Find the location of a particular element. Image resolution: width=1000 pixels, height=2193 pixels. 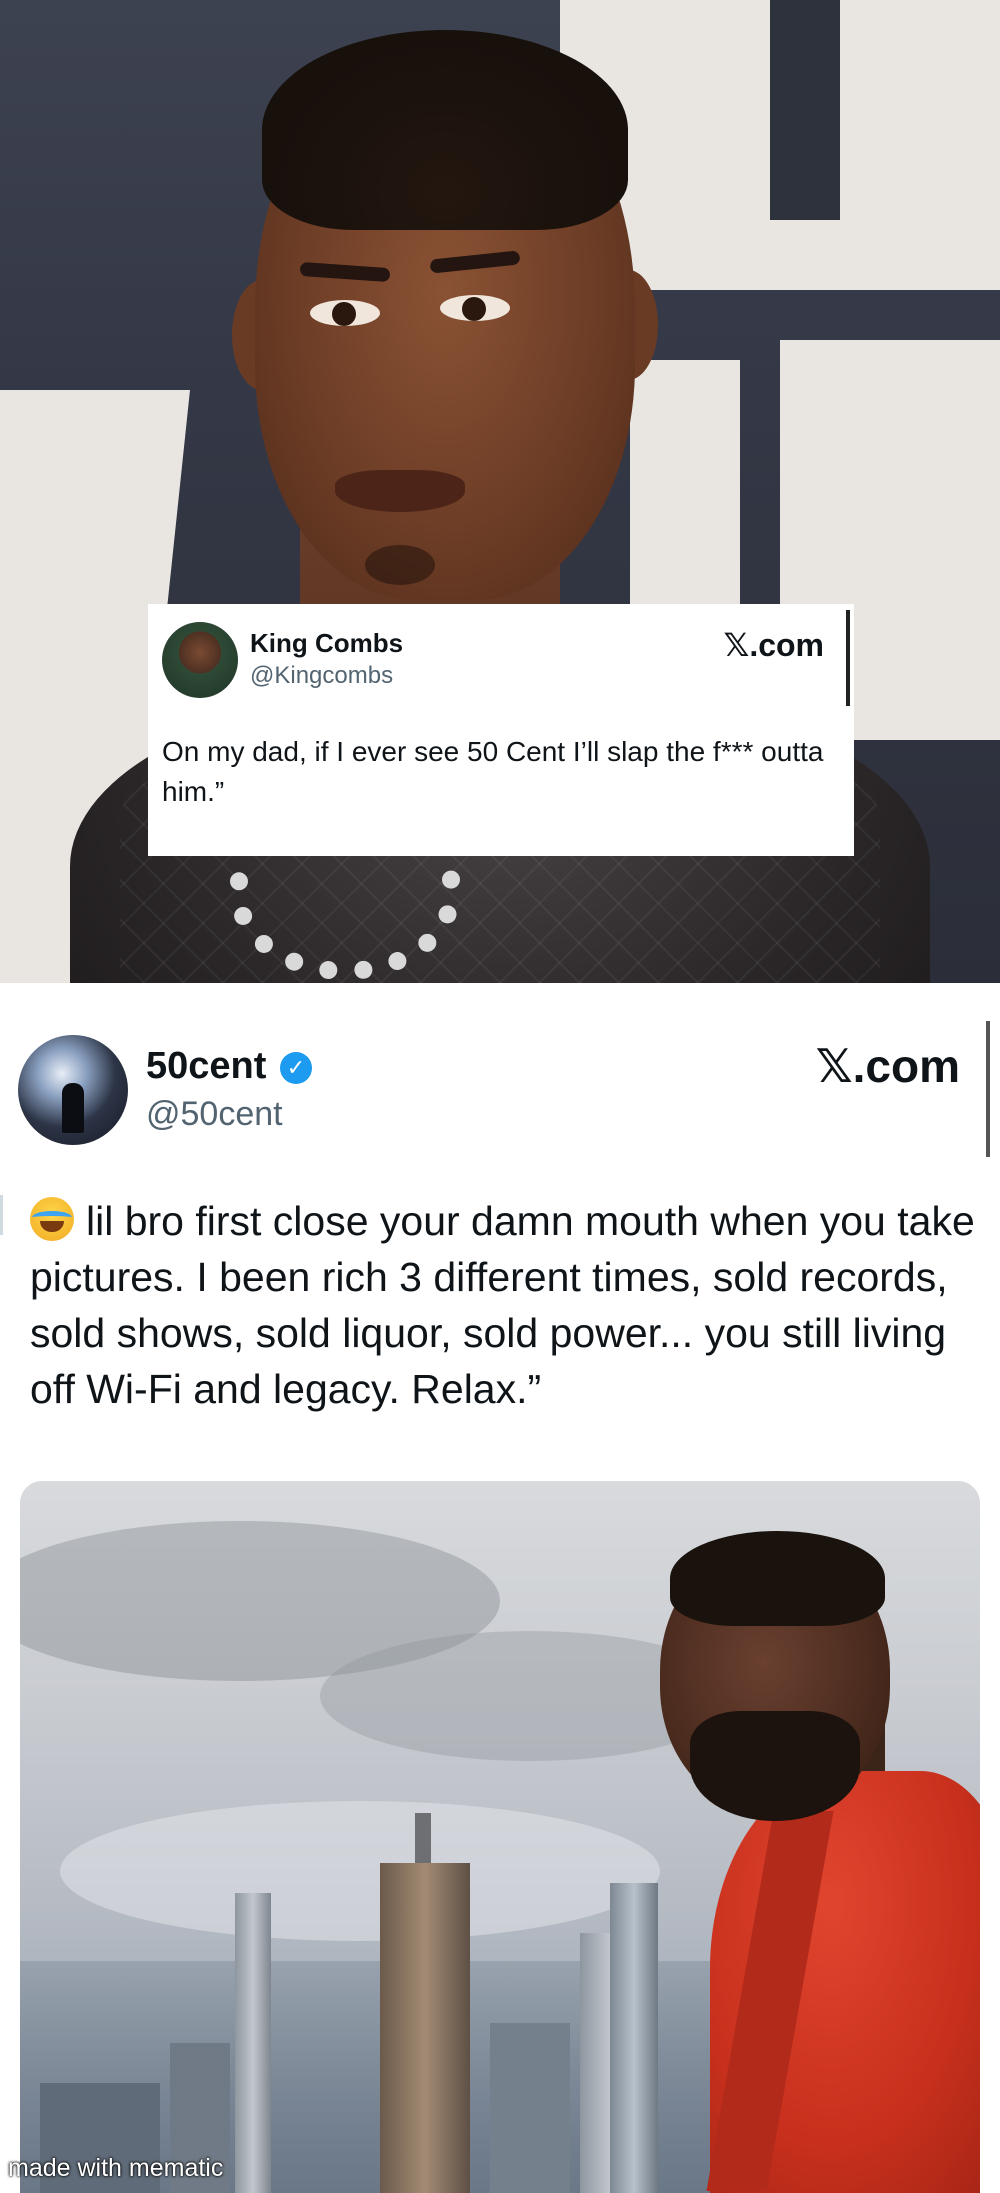

beard is located at coordinates (775, 1766).